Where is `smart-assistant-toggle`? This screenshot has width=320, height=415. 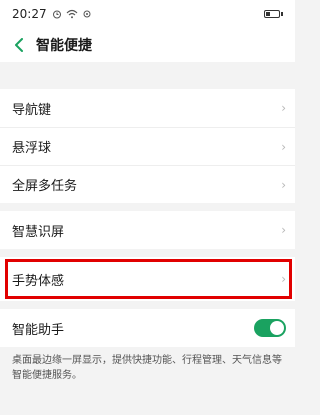 smart-assistant-toggle is located at coordinates (270, 328).